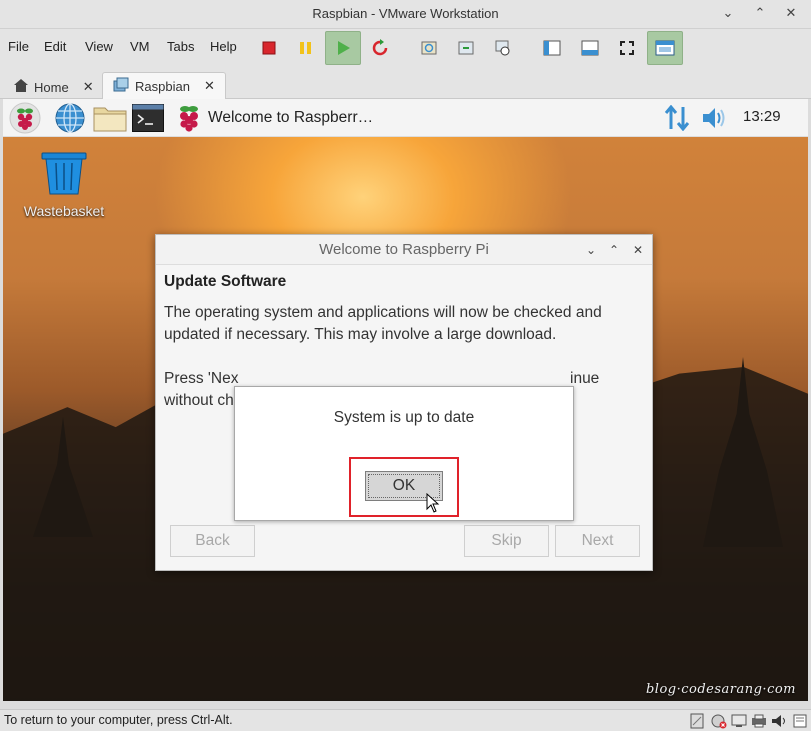  Describe the element at coordinates (719, 721) in the screenshot. I see `cd-drive-icon` at that location.